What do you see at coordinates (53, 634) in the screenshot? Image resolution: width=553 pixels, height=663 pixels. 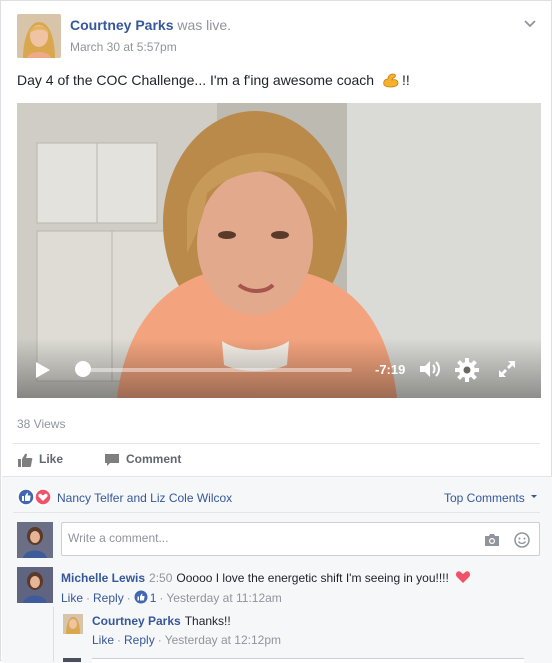 I see `reply-thread-line` at bounding box center [53, 634].